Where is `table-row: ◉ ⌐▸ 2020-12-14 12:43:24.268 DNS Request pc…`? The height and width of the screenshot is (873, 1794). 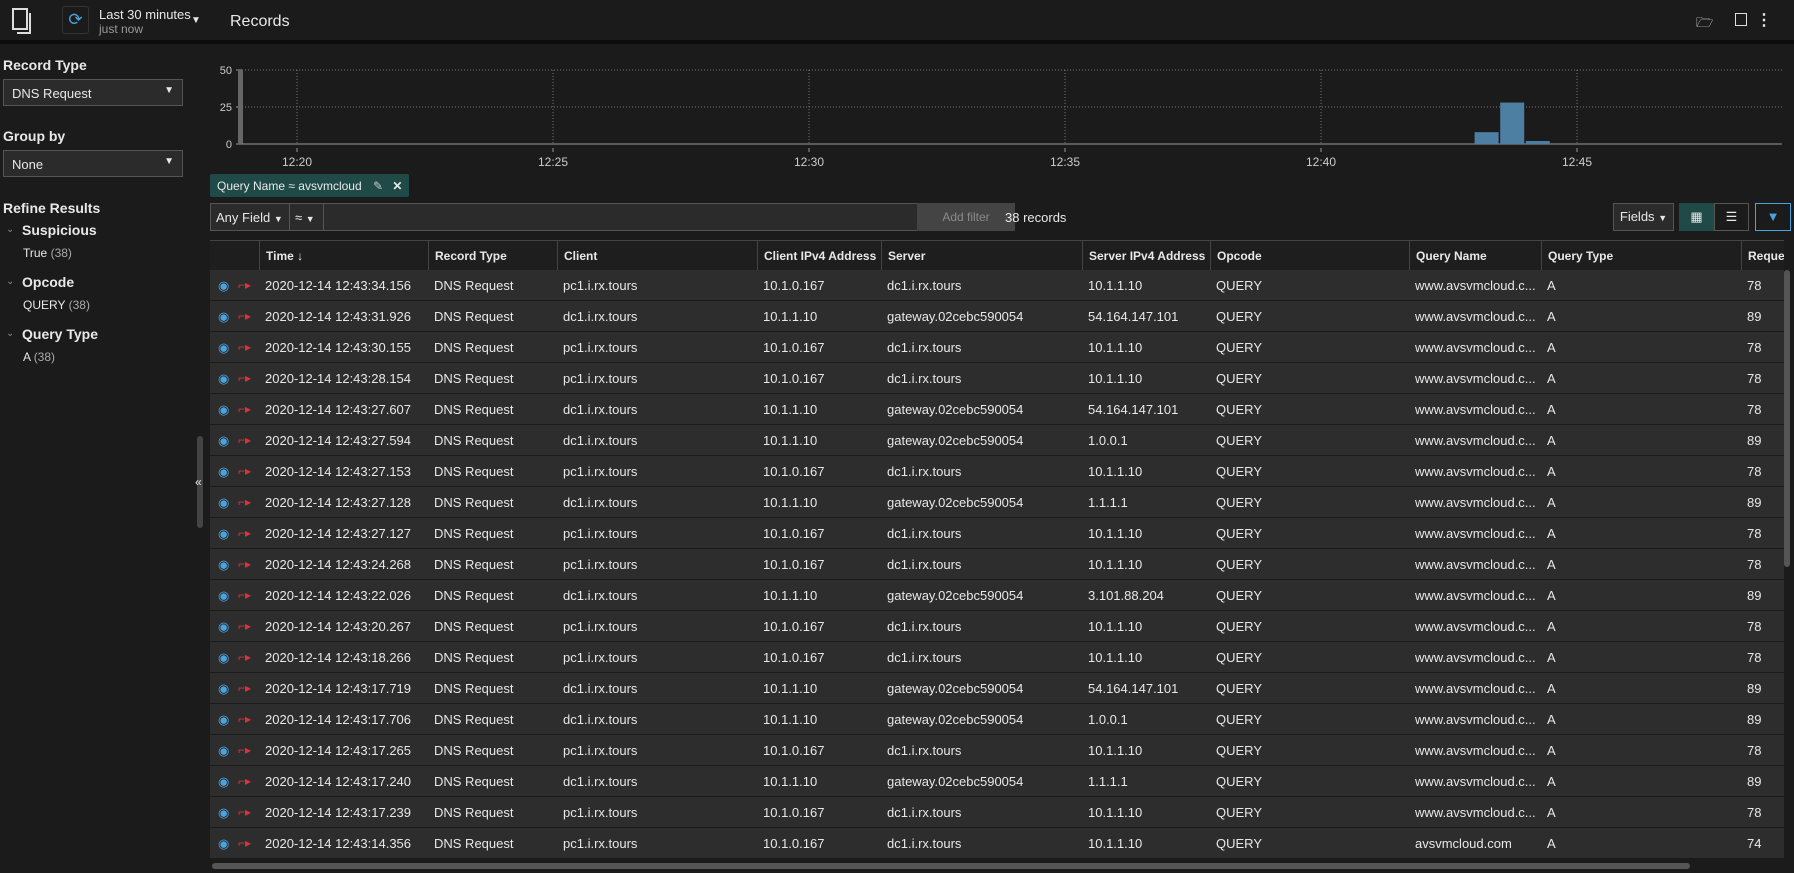 table-row: ◉ ⌐▸ 2020-12-14 12:43:24.268 DNS Request pc… is located at coordinates (997, 564).